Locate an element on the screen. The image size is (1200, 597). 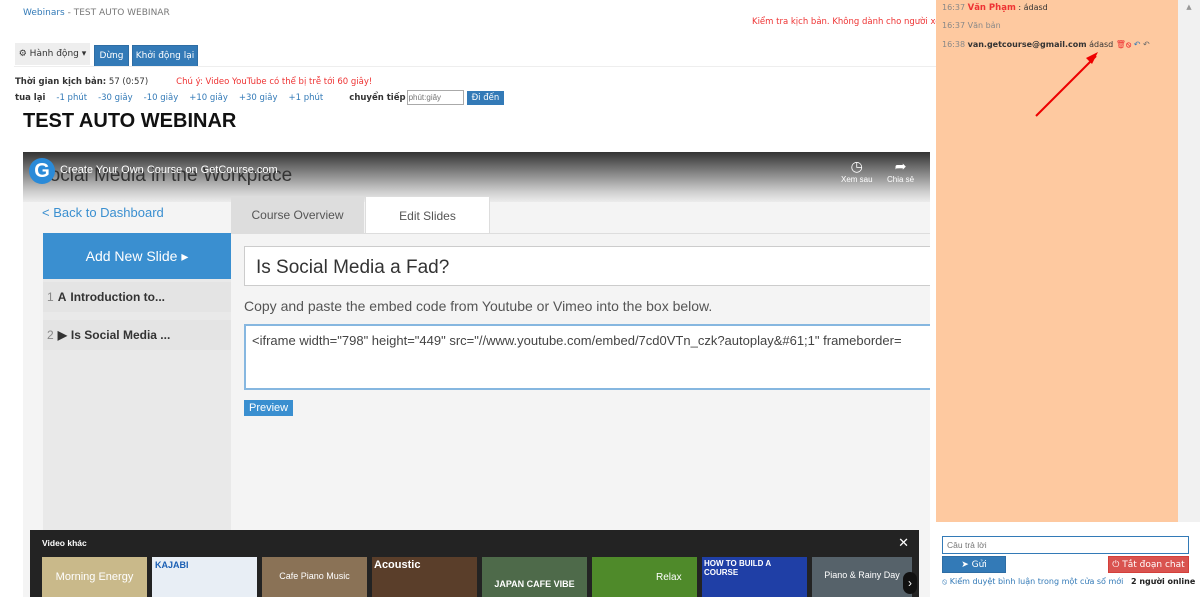
annotation-arrow is located at coordinates (1066, 84).